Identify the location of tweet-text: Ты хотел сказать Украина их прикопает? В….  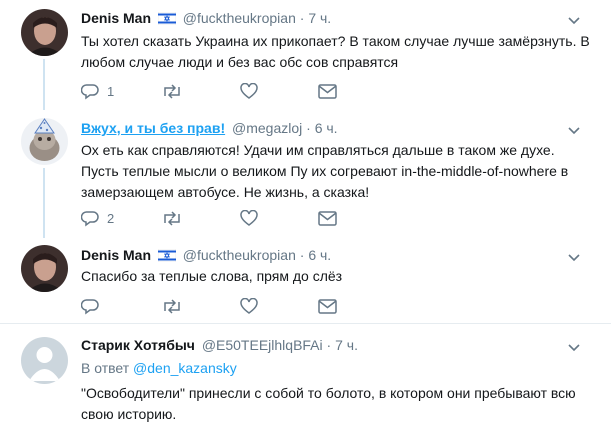
(335, 51).